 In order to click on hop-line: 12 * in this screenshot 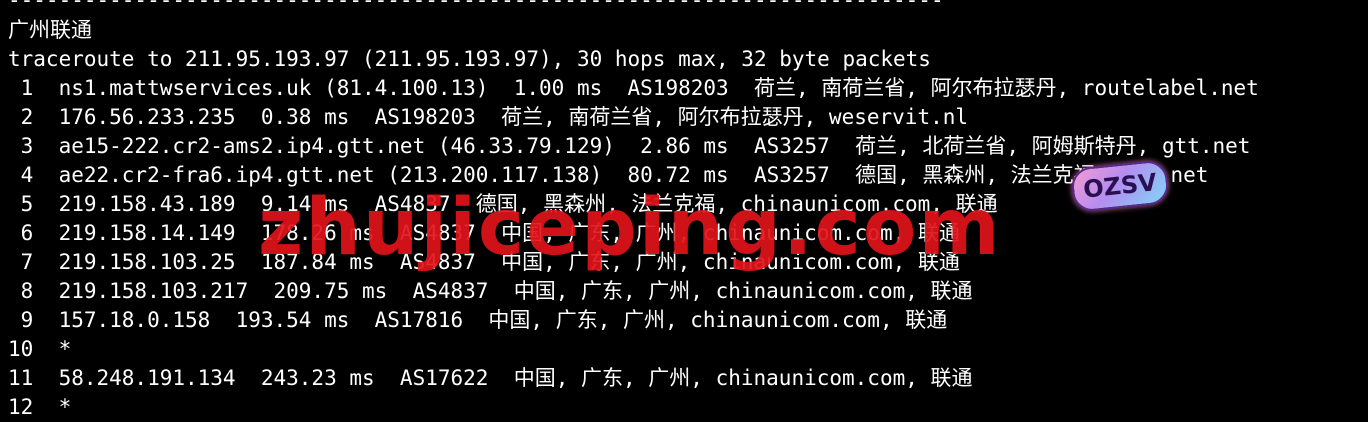, I will do `click(40, 407)`.